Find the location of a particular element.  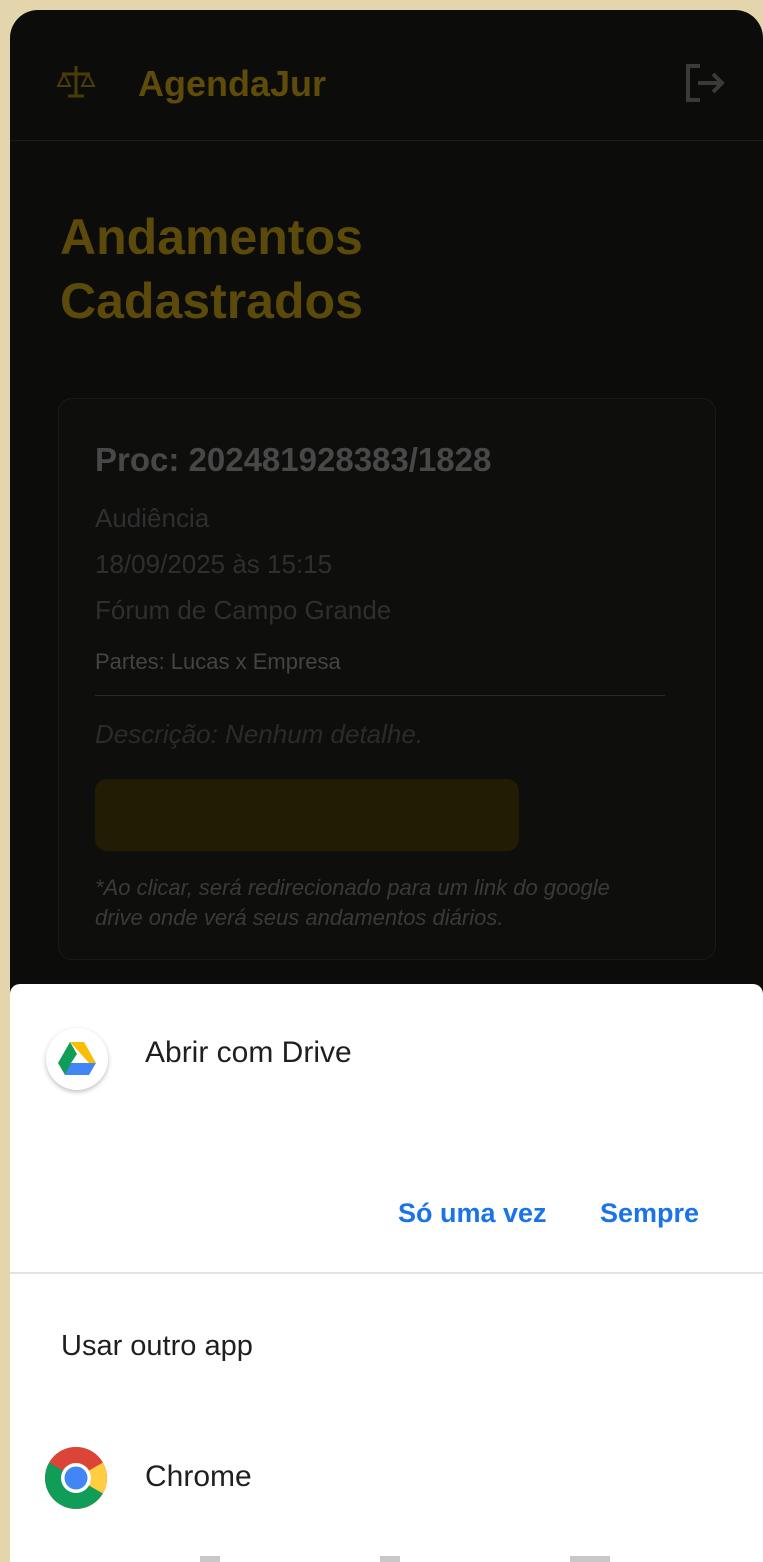

page-title: Andamentos Cadastrados is located at coordinates (211, 269).